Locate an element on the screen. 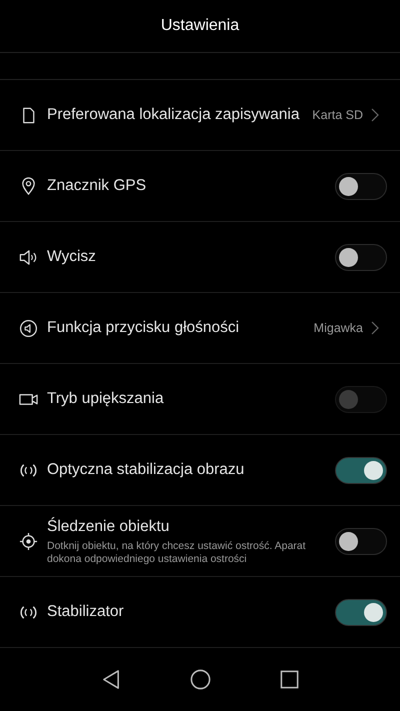 This screenshot has width=400, height=711. setting-label: Tryb upiększania is located at coordinates (106, 399).